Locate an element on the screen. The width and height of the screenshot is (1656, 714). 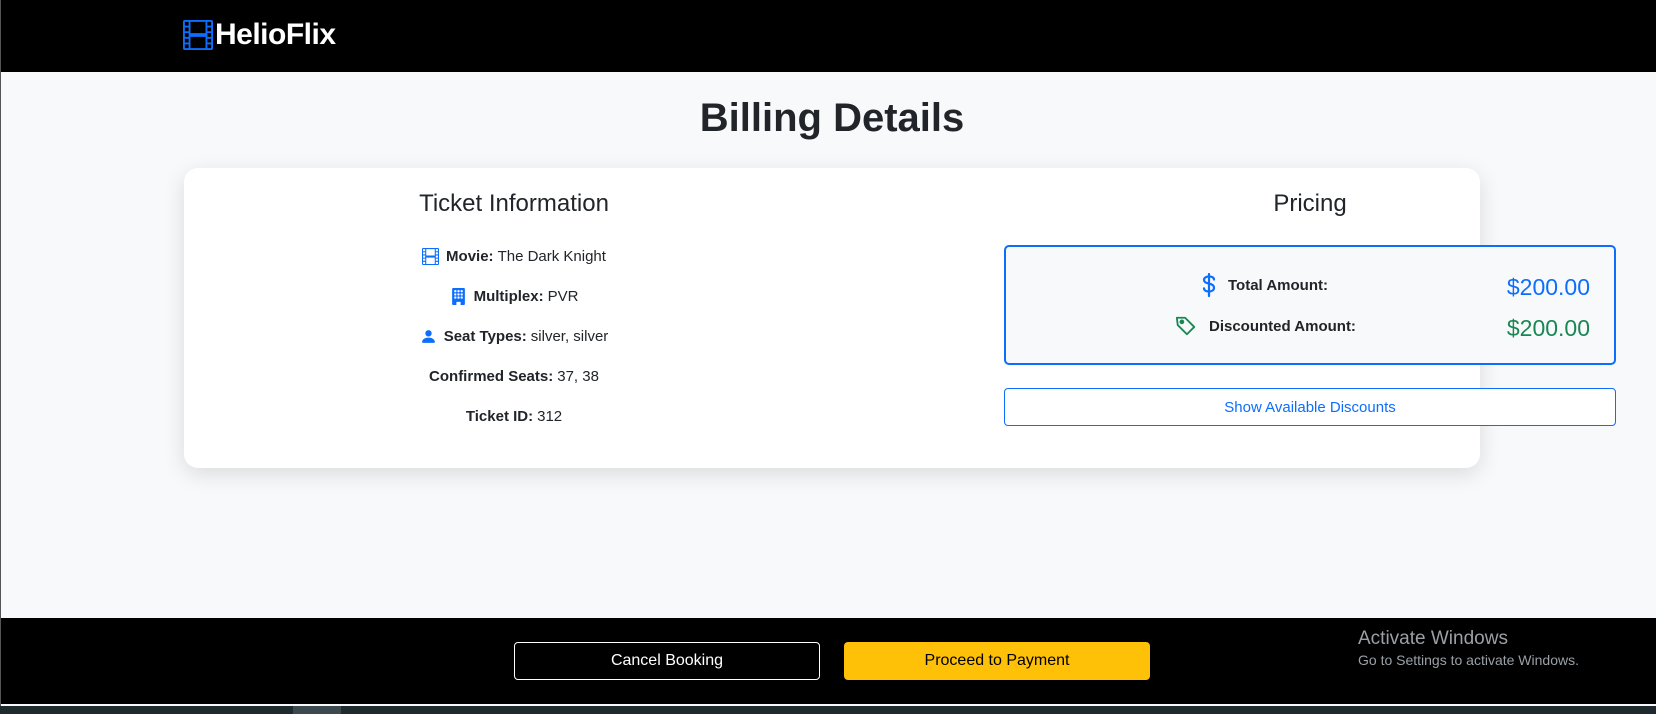
confirmed-seats-value: 37, 38 is located at coordinates (578, 376).